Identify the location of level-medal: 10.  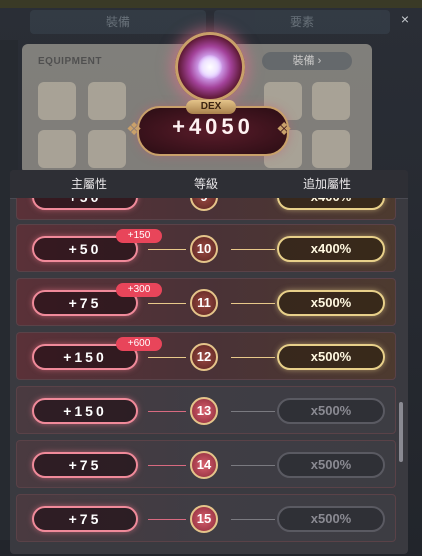
(204, 249).